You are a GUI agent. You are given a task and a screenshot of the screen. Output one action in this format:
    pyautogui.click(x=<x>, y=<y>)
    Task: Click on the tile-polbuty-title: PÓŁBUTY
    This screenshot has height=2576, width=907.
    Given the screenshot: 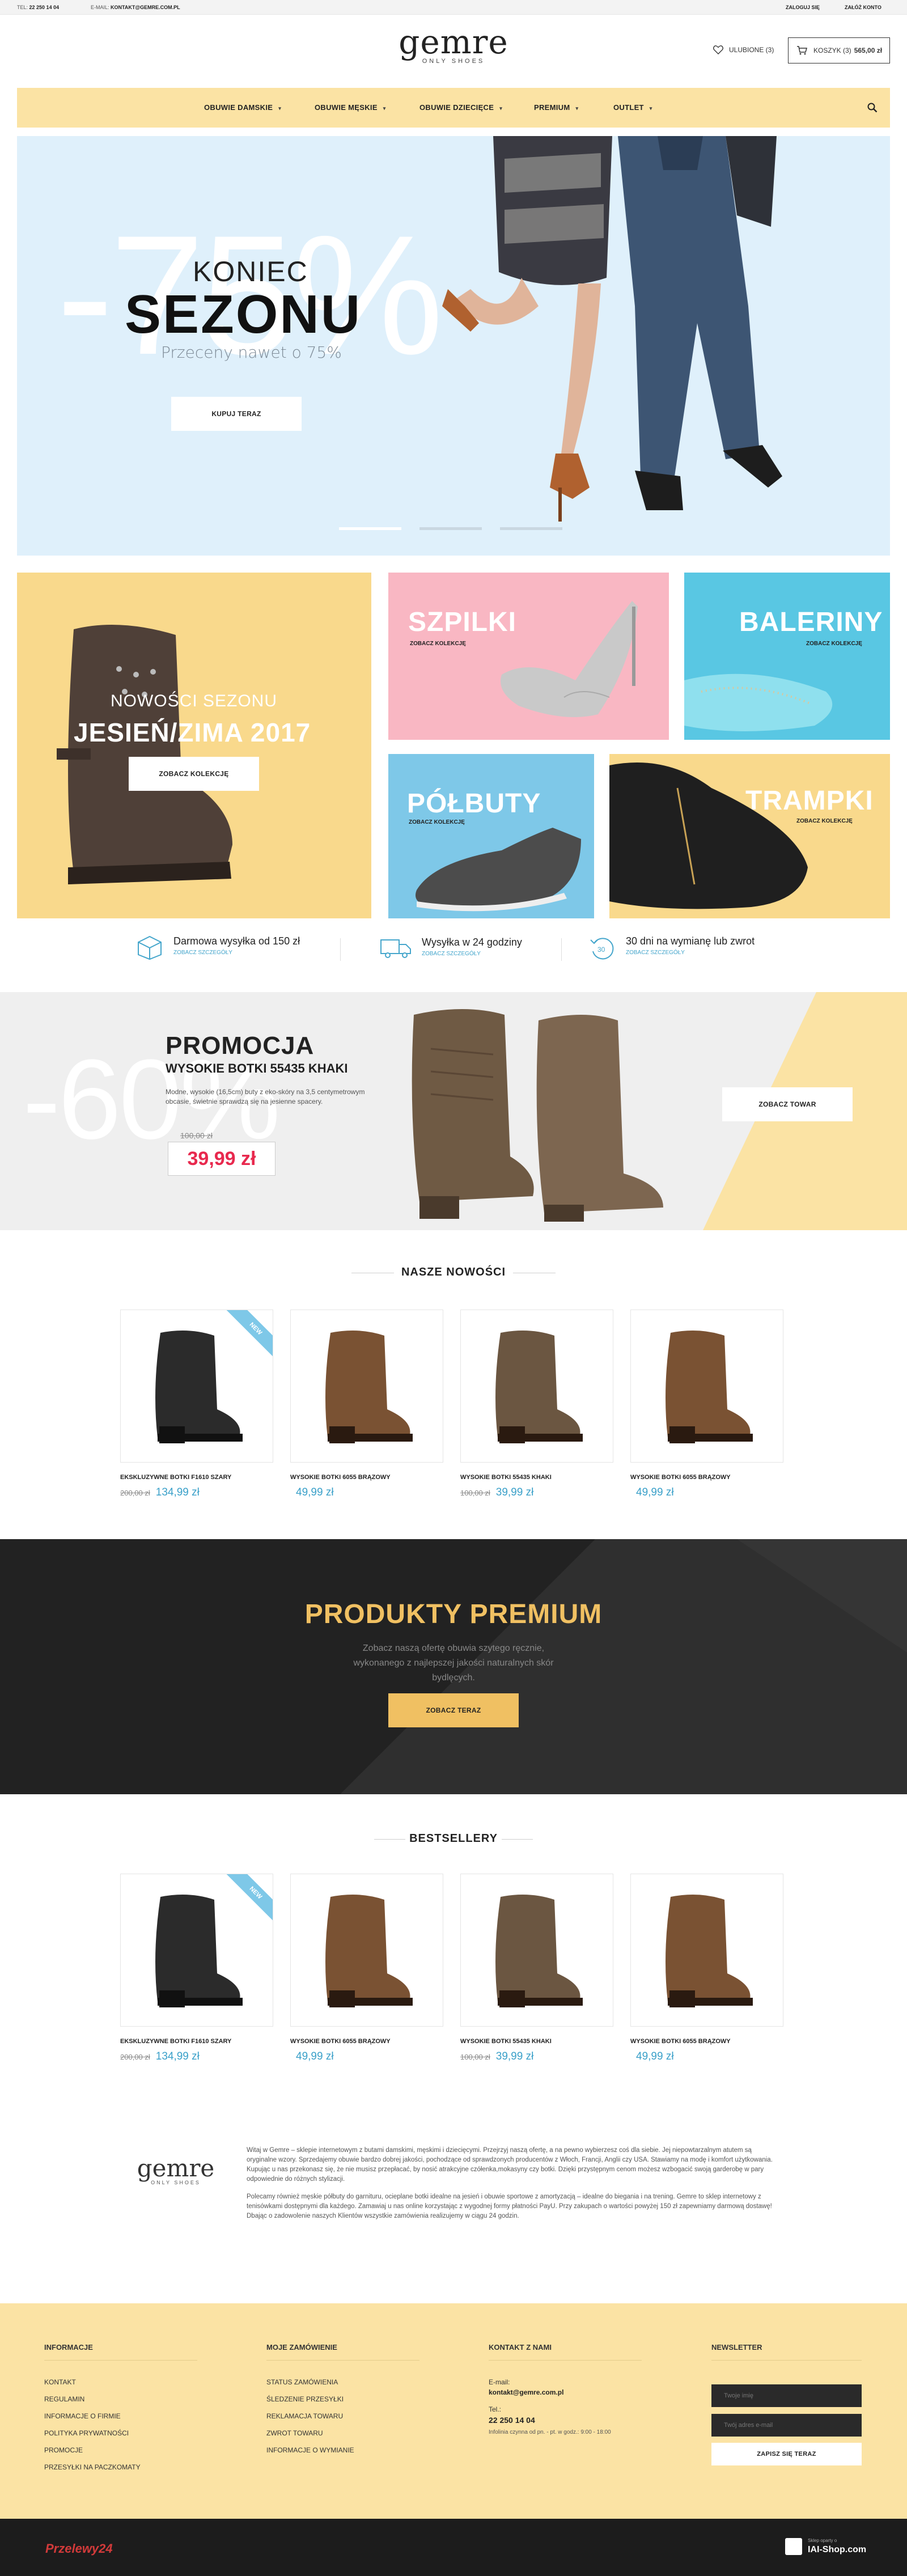 What is the action you would take?
    pyautogui.click(x=474, y=804)
    